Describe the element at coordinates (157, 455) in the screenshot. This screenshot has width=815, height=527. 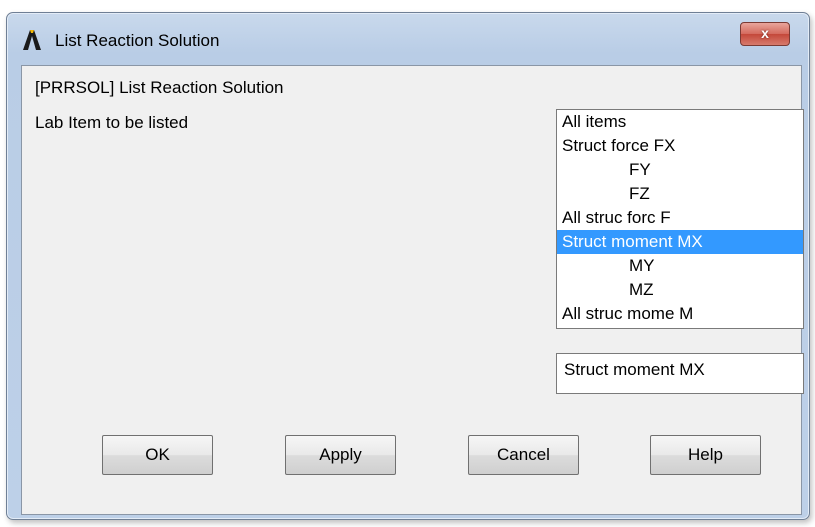
I see `ok-button: OK` at that location.